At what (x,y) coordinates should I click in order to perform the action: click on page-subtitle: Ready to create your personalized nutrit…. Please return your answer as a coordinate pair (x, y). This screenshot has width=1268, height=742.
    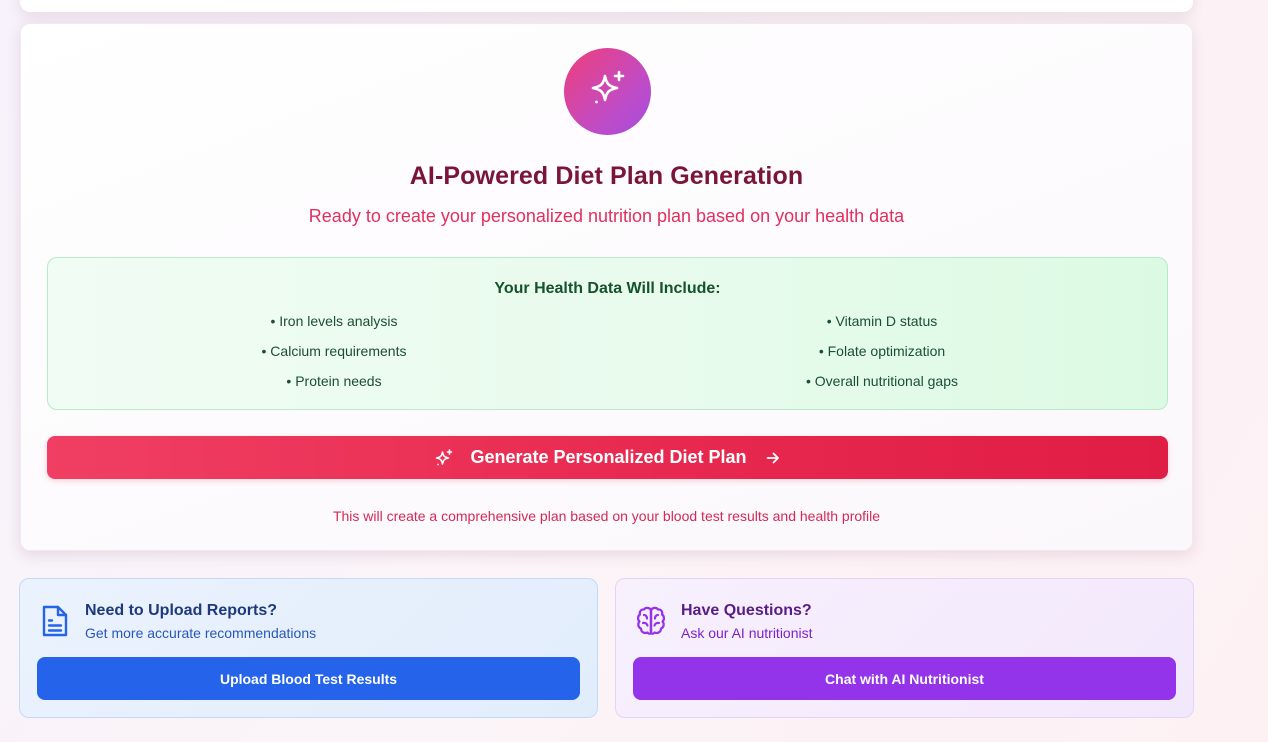
    Looking at the image, I should click on (606, 216).